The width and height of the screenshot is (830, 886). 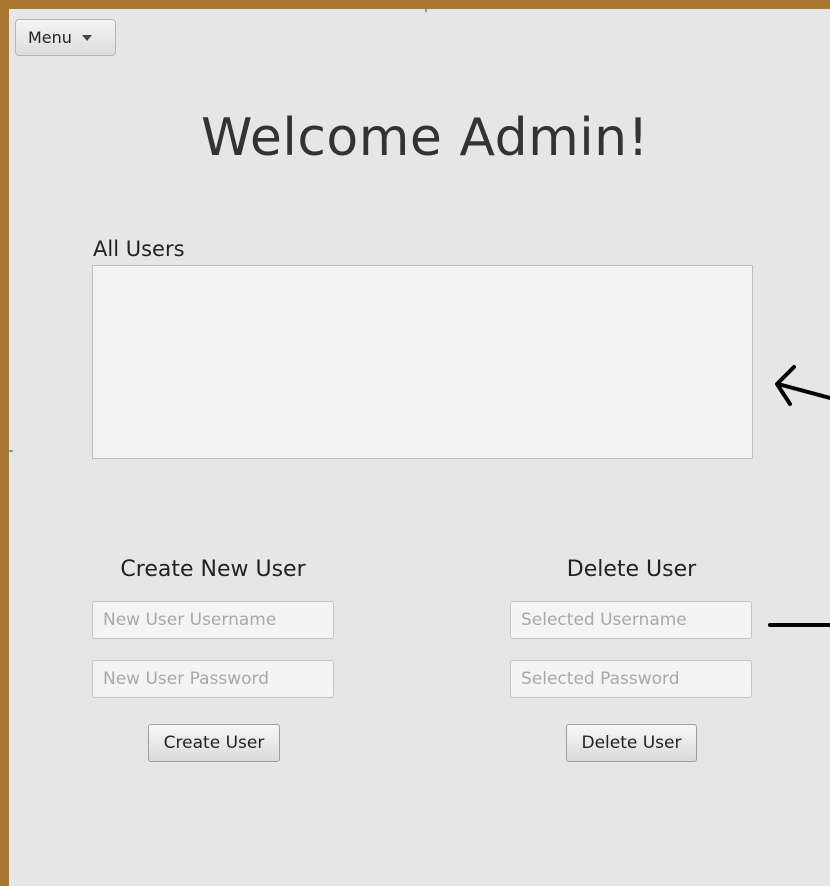 What do you see at coordinates (631, 743) in the screenshot?
I see `delete-user-button: Delete User` at bounding box center [631, 743].